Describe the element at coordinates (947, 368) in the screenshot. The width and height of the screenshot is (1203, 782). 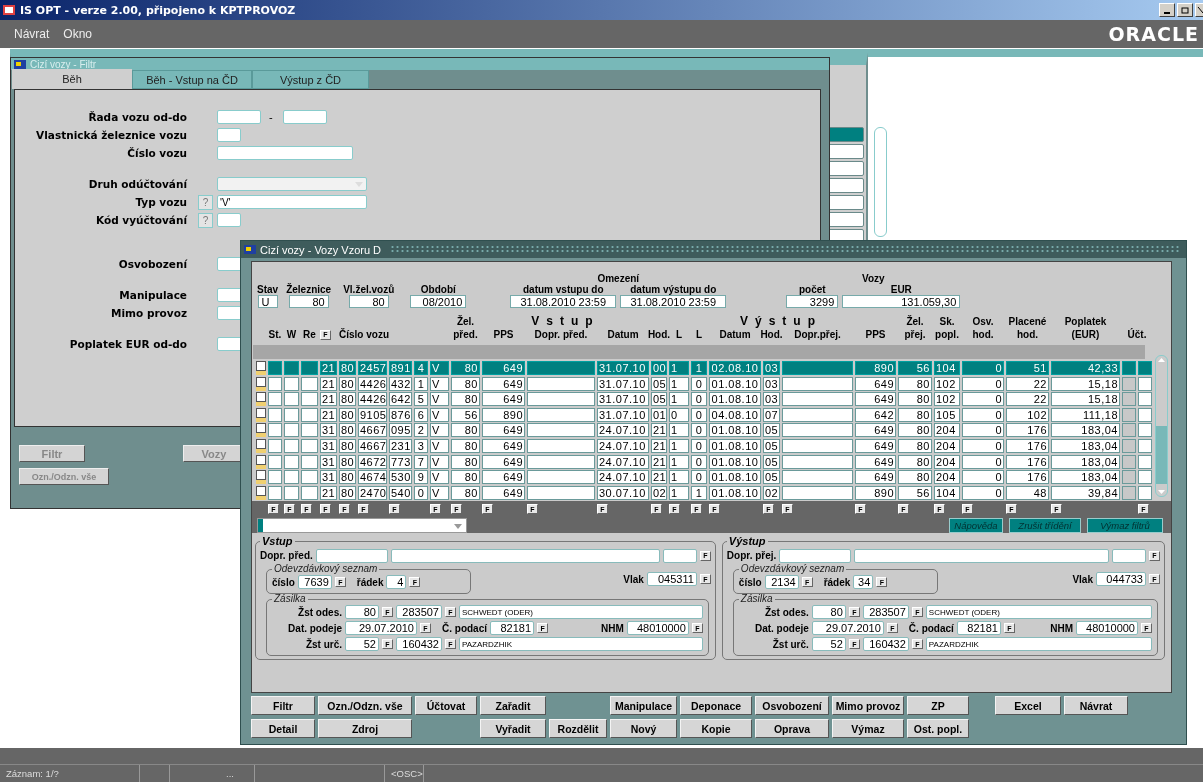
I see `table-cell: 104` at that location.